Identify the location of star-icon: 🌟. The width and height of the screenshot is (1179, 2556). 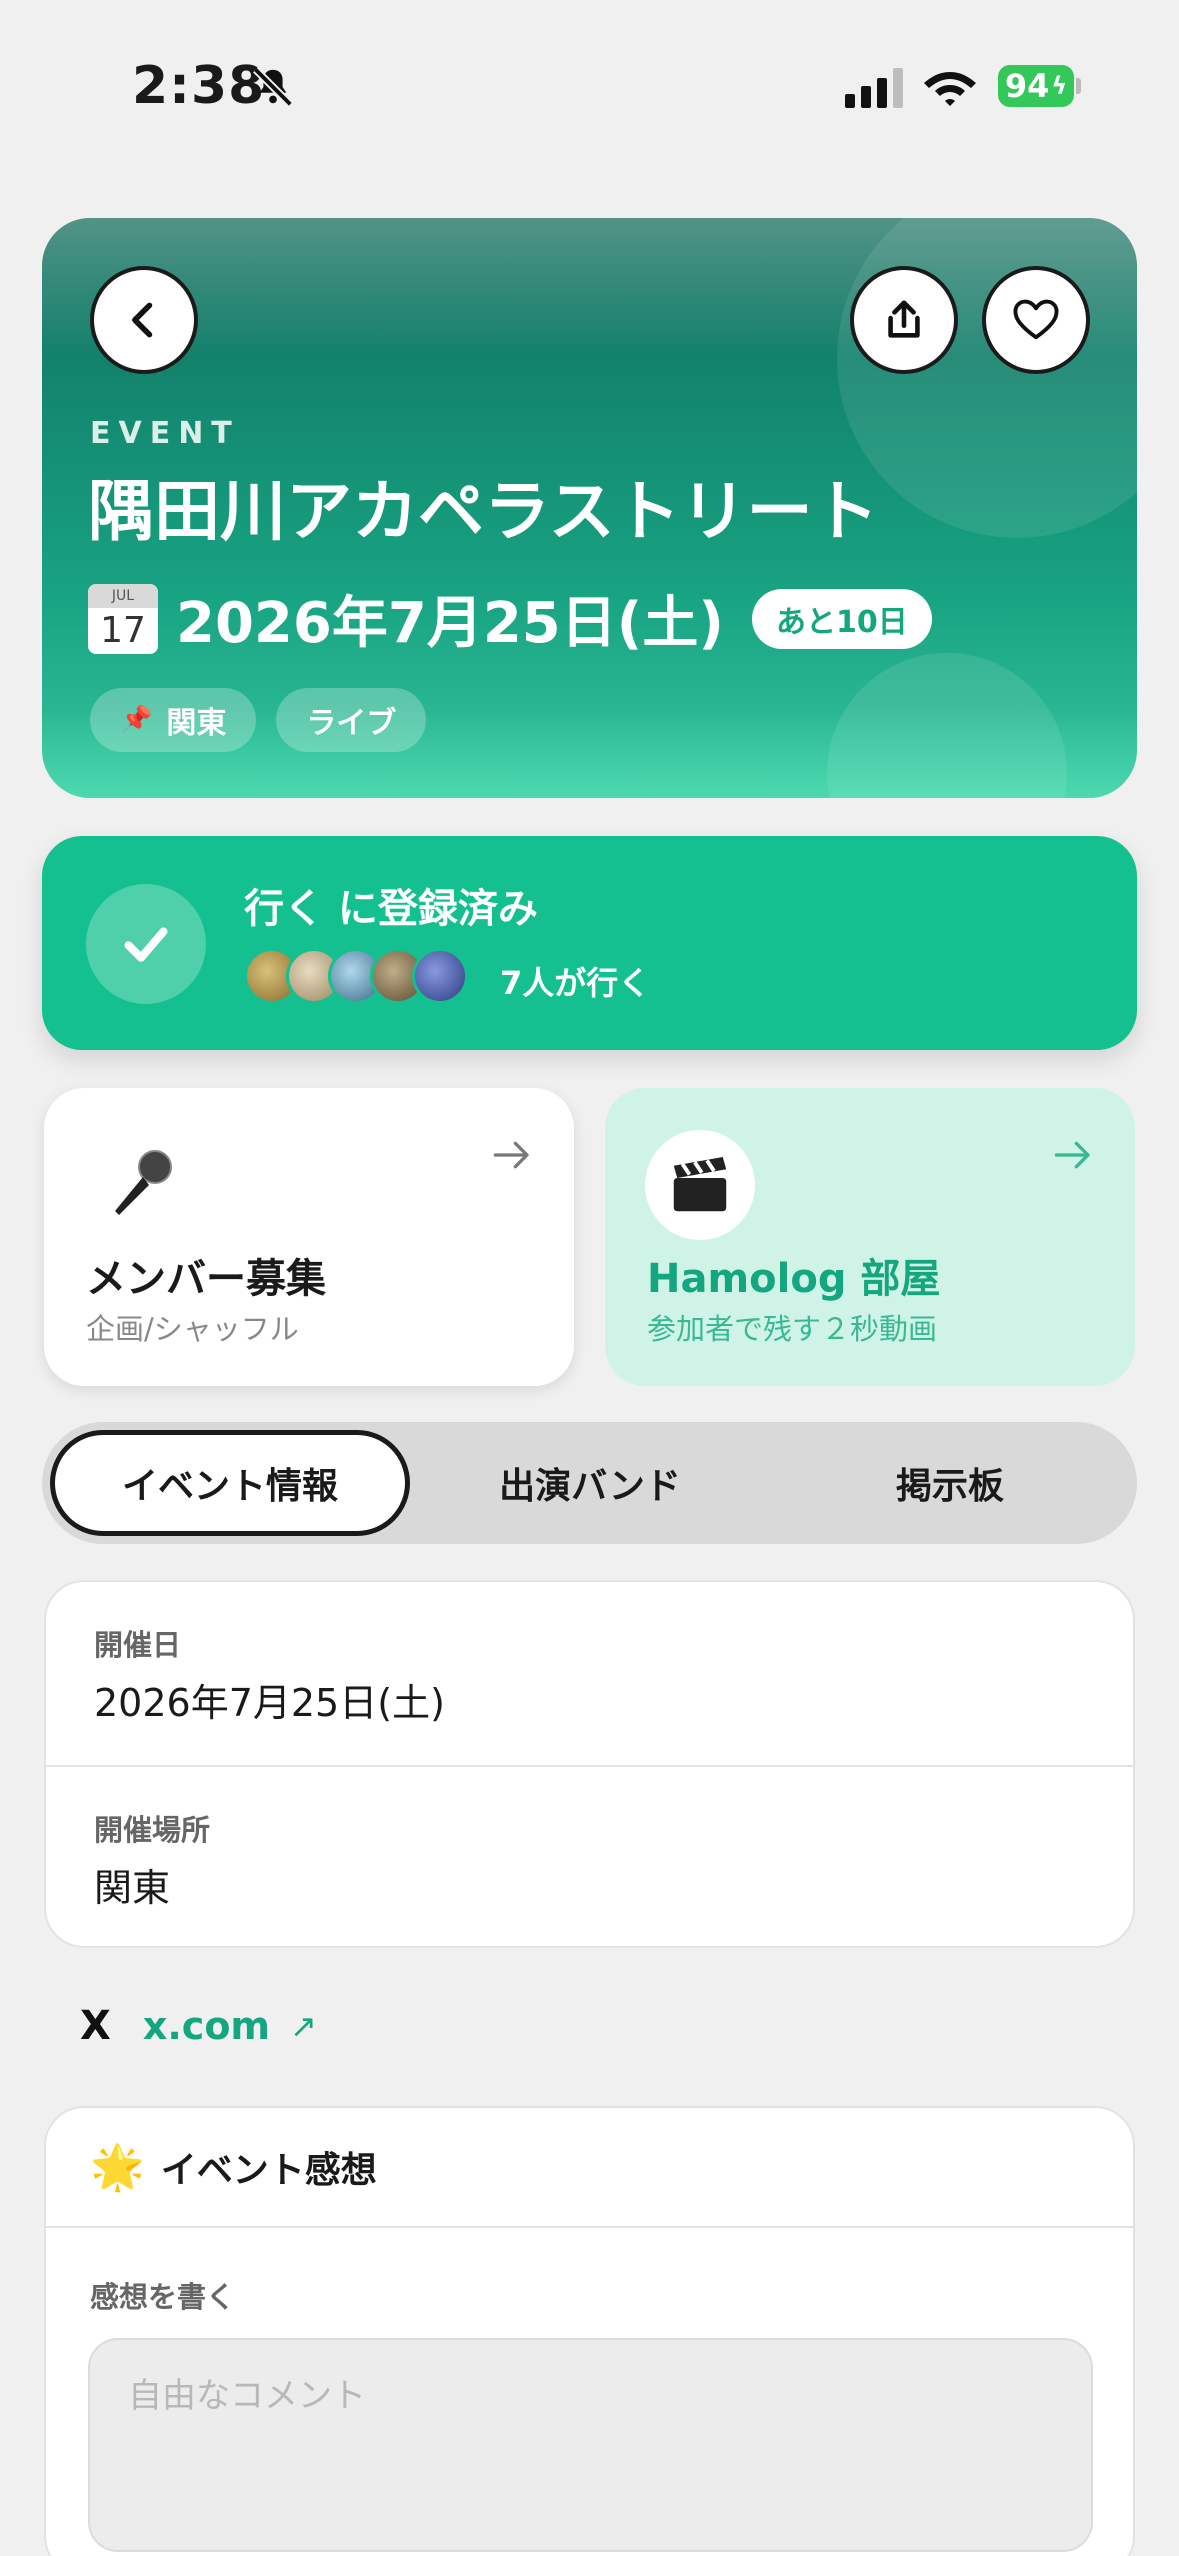
(117, 2167).